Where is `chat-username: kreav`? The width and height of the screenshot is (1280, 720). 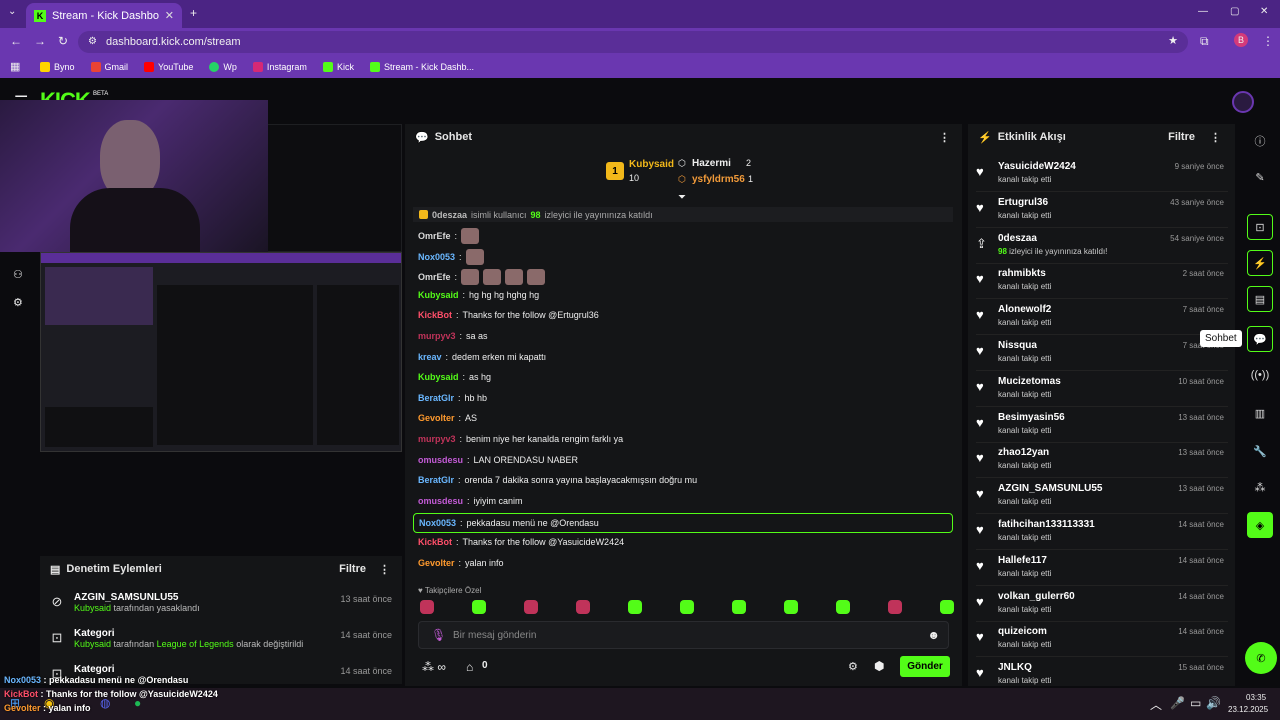 chat-username: kreav is located at coordinates (430, 357).